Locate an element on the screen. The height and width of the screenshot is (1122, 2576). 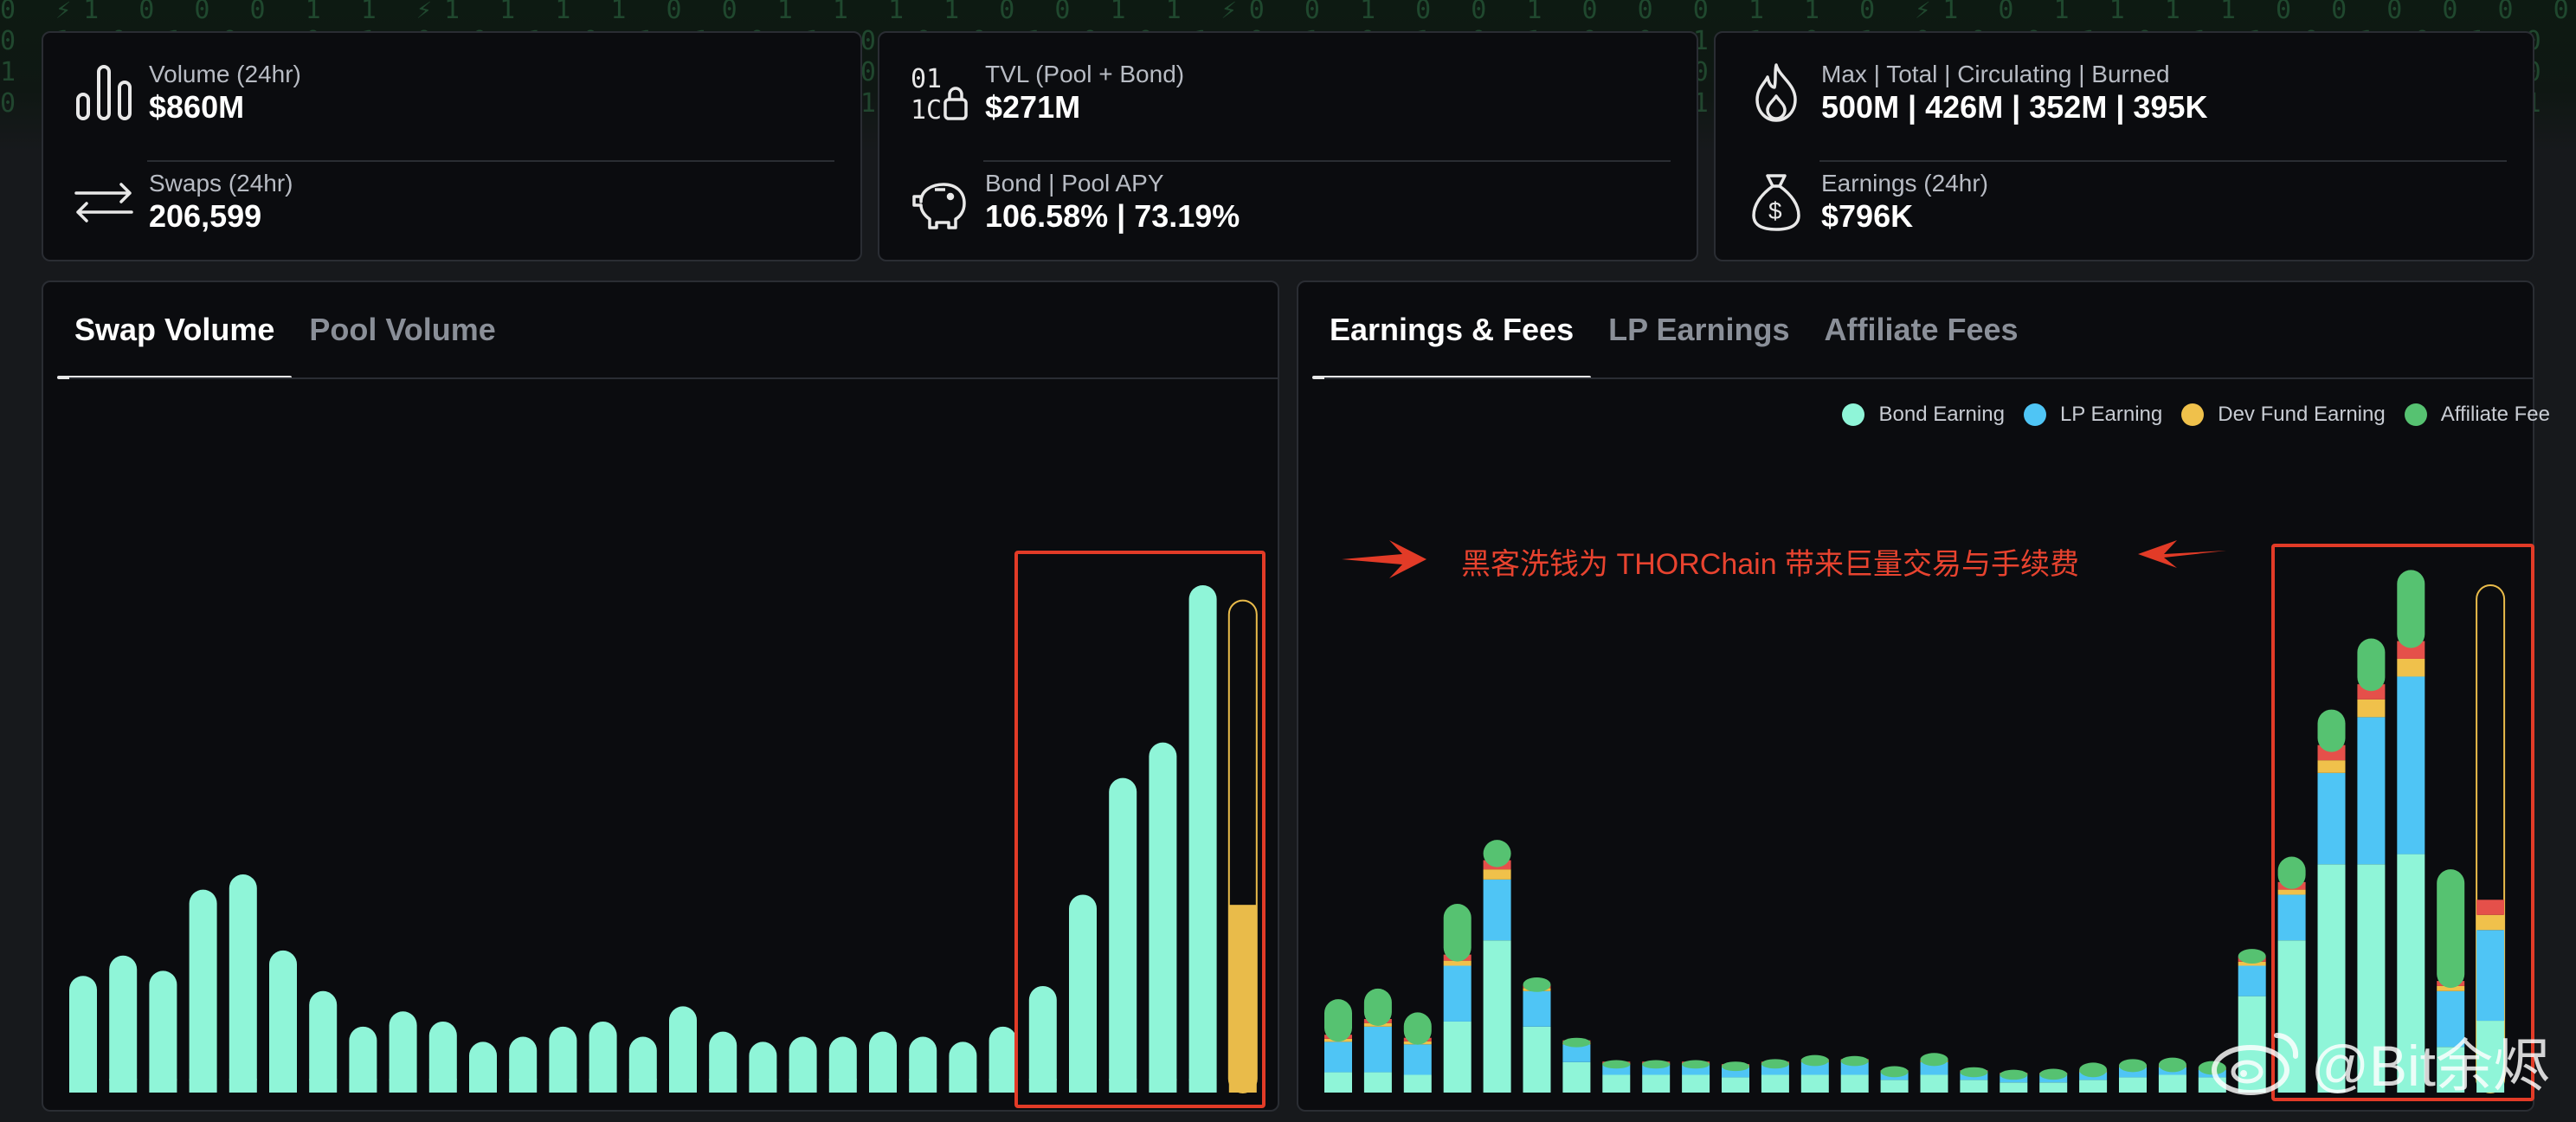
money-bag-icon: $ is located at coordinates (1776, 201).